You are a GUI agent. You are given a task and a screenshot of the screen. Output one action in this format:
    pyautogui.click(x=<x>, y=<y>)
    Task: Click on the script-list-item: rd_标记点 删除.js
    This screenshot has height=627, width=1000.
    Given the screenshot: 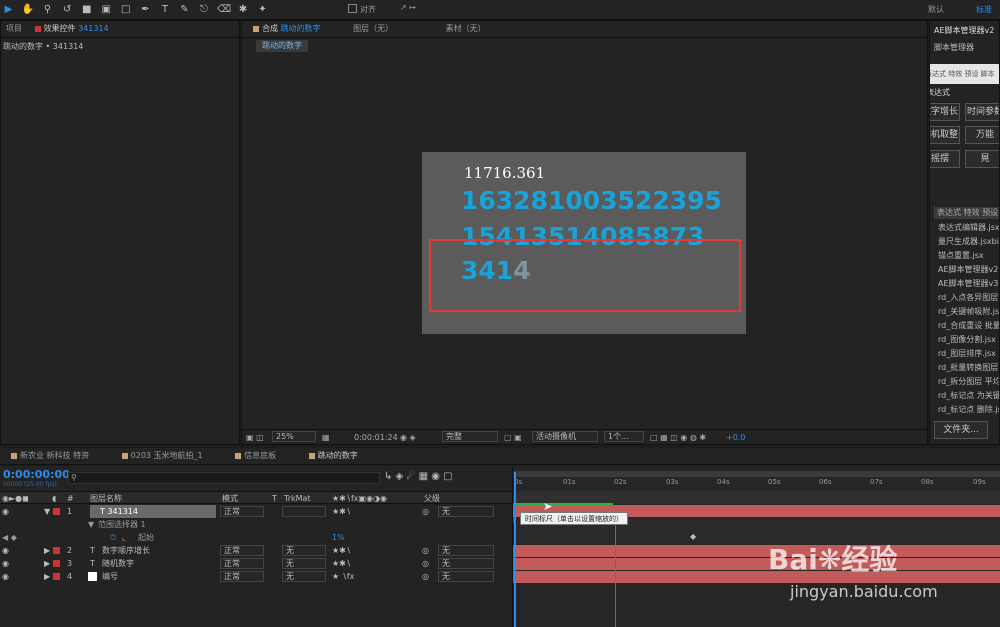 What is the action you would take?
    pyautogui.click(x=966, y=410)
    